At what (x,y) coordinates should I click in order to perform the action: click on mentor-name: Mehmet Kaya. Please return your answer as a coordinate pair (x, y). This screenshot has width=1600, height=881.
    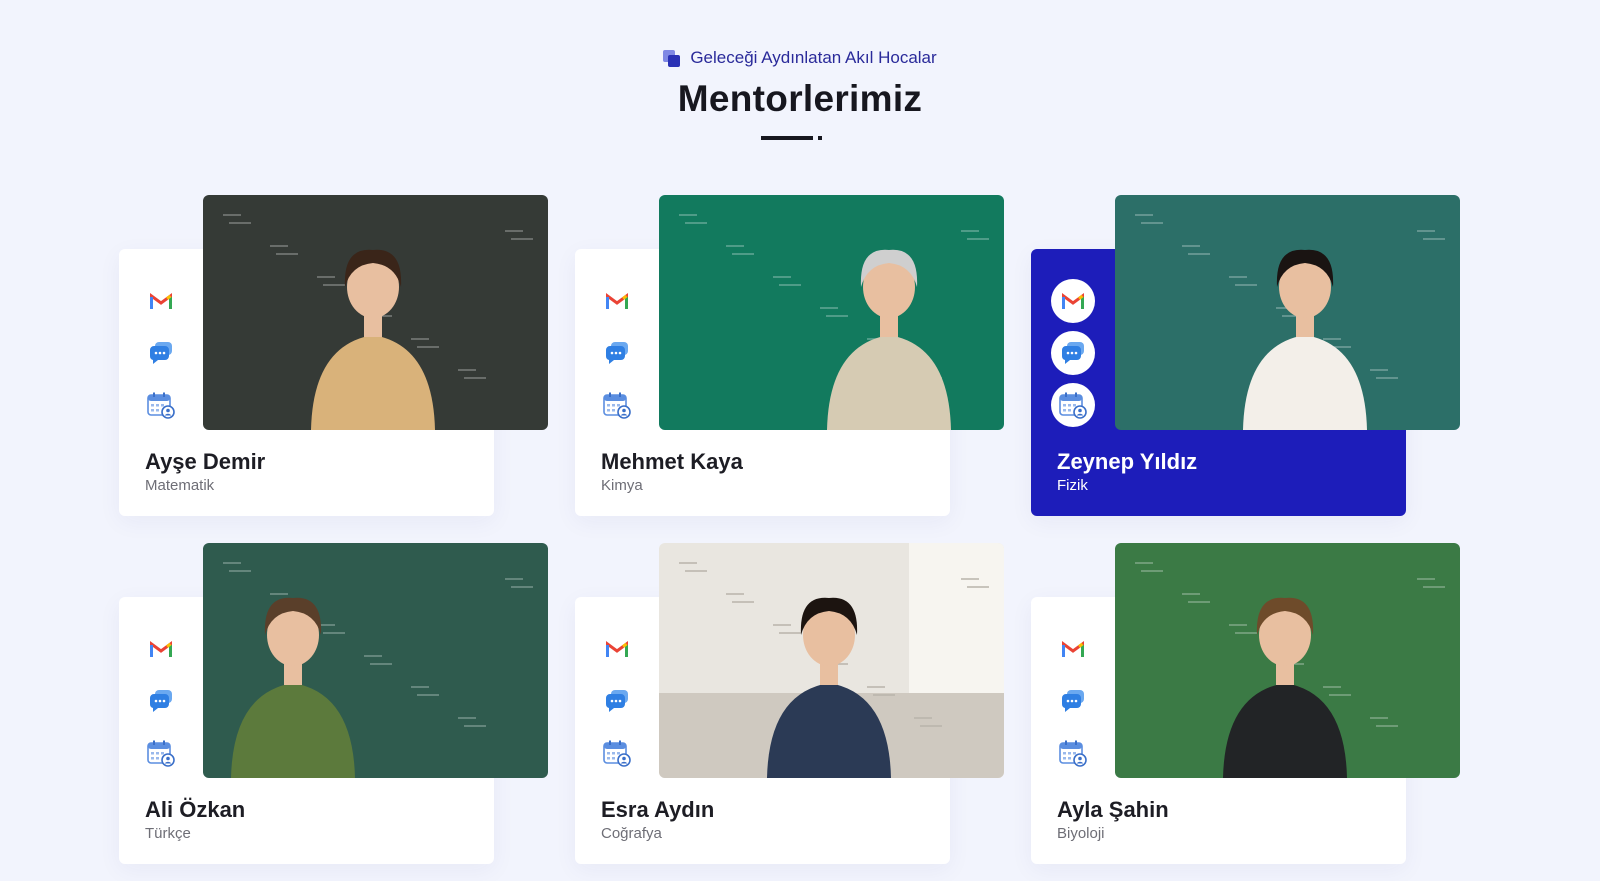
    Looking at the image, I should click on (672, 462).